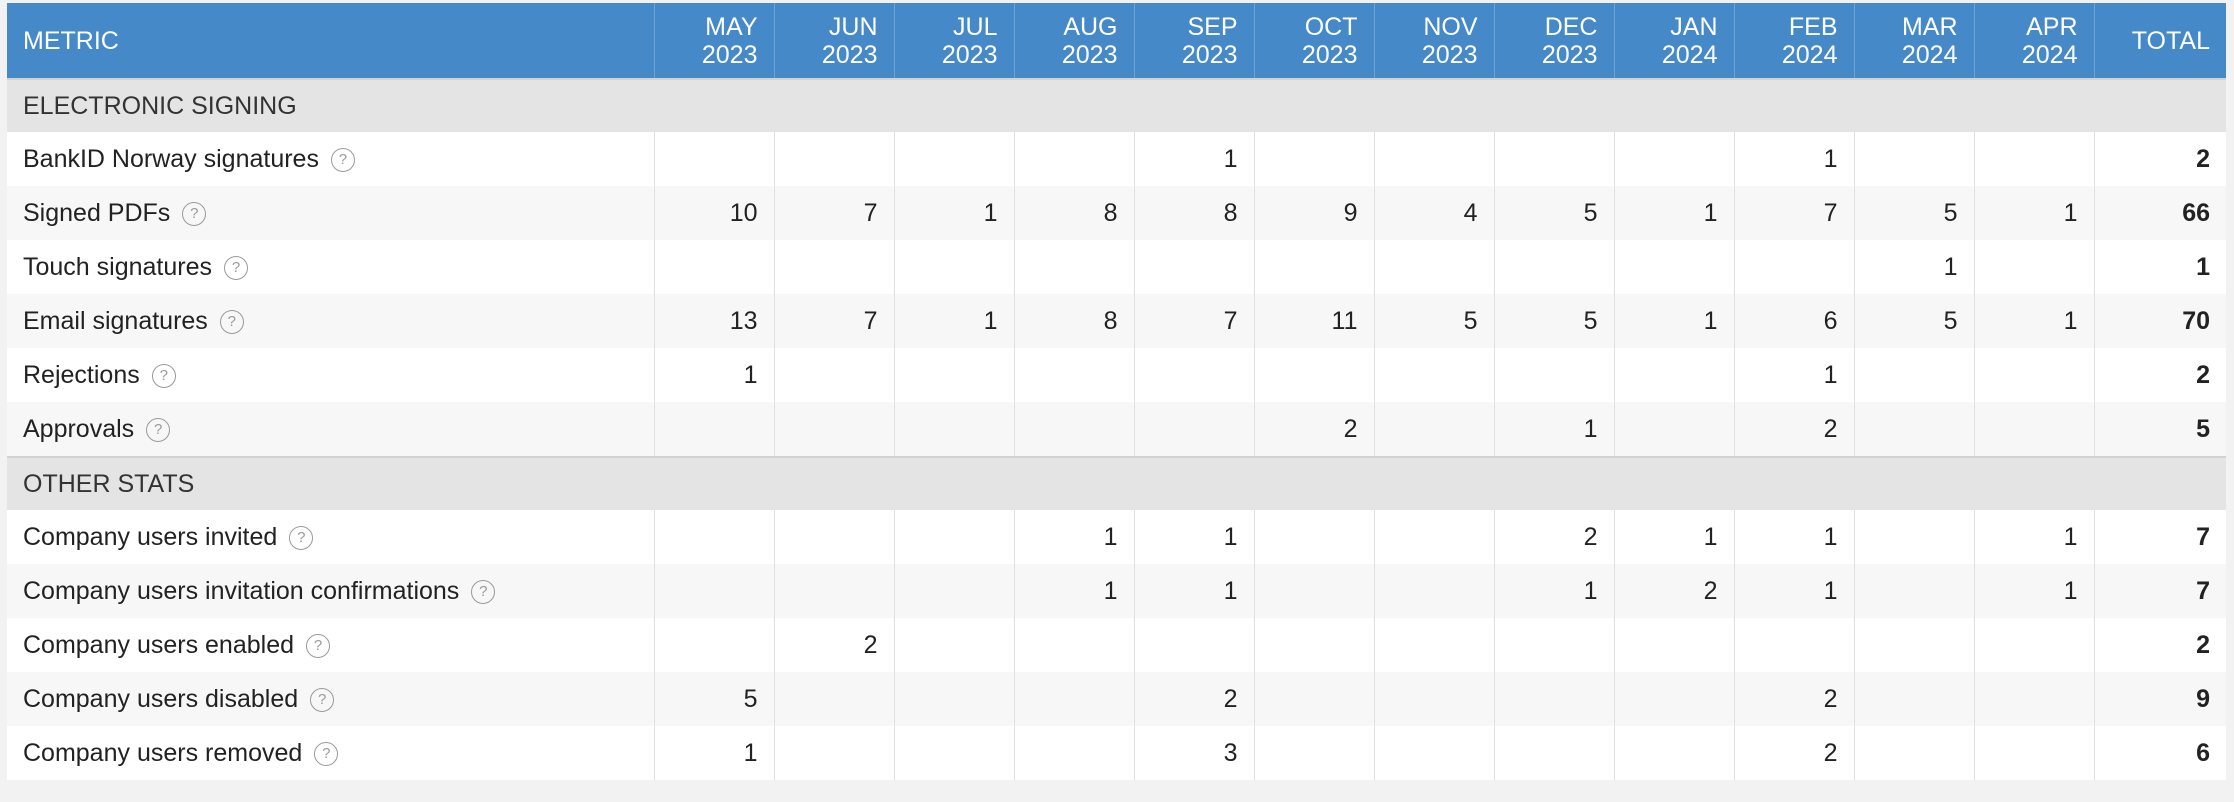 This screenshot has height=802, width=2234. Describe the element at coordinates (1212, 26) in the screenshot. I see `month-label: SEP` at that location.